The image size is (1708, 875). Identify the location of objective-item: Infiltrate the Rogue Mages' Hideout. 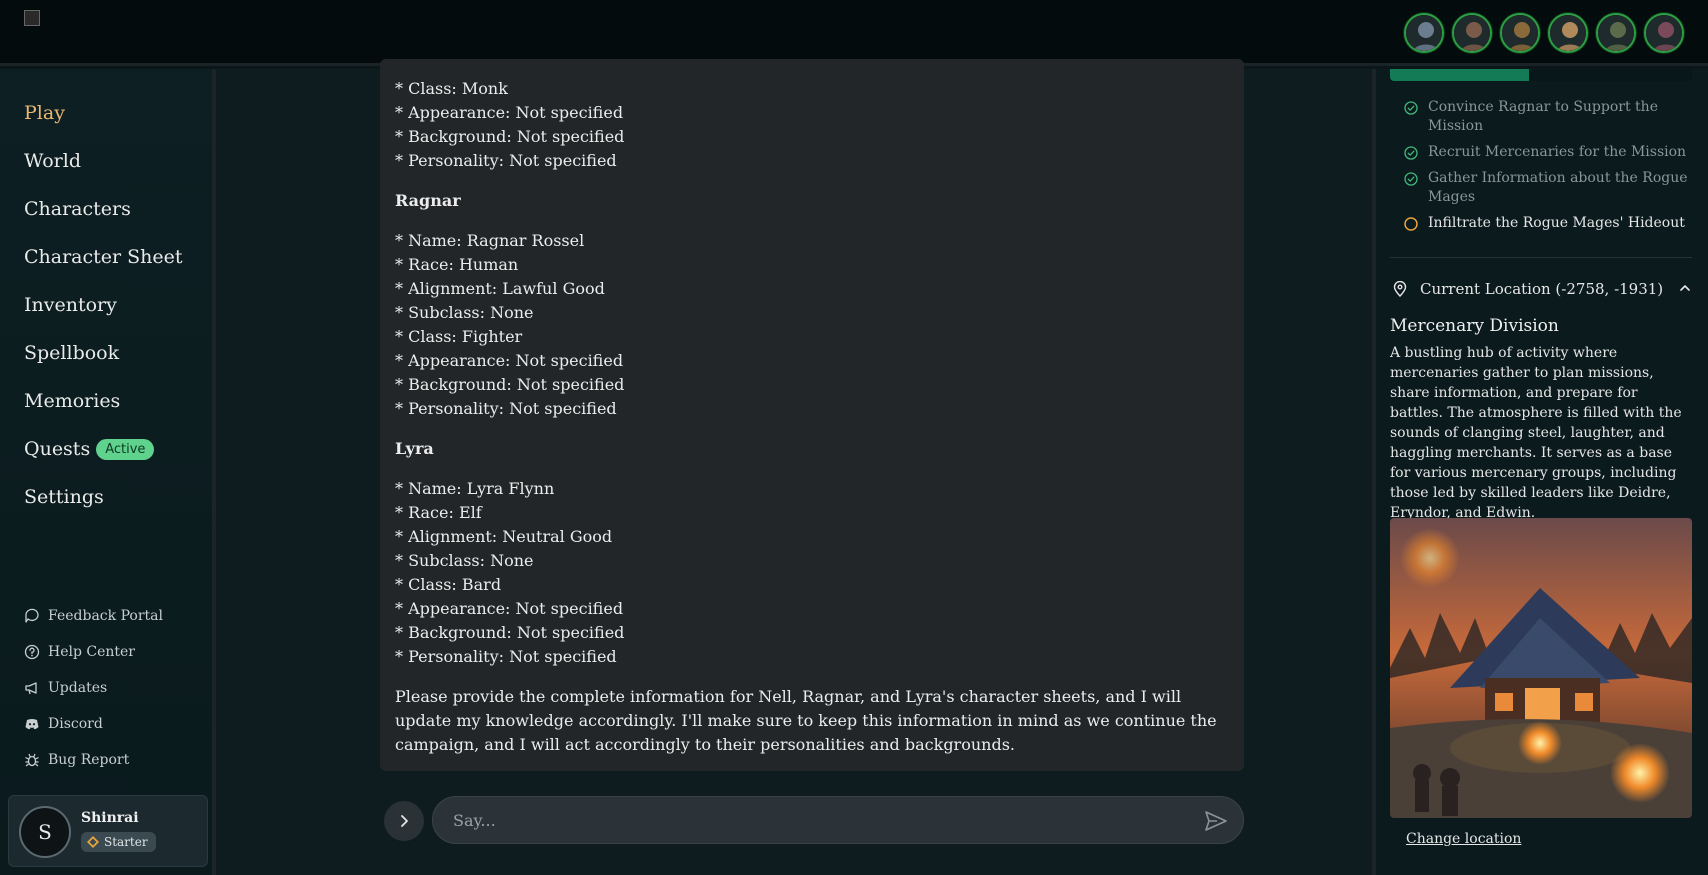
(1549, 223).